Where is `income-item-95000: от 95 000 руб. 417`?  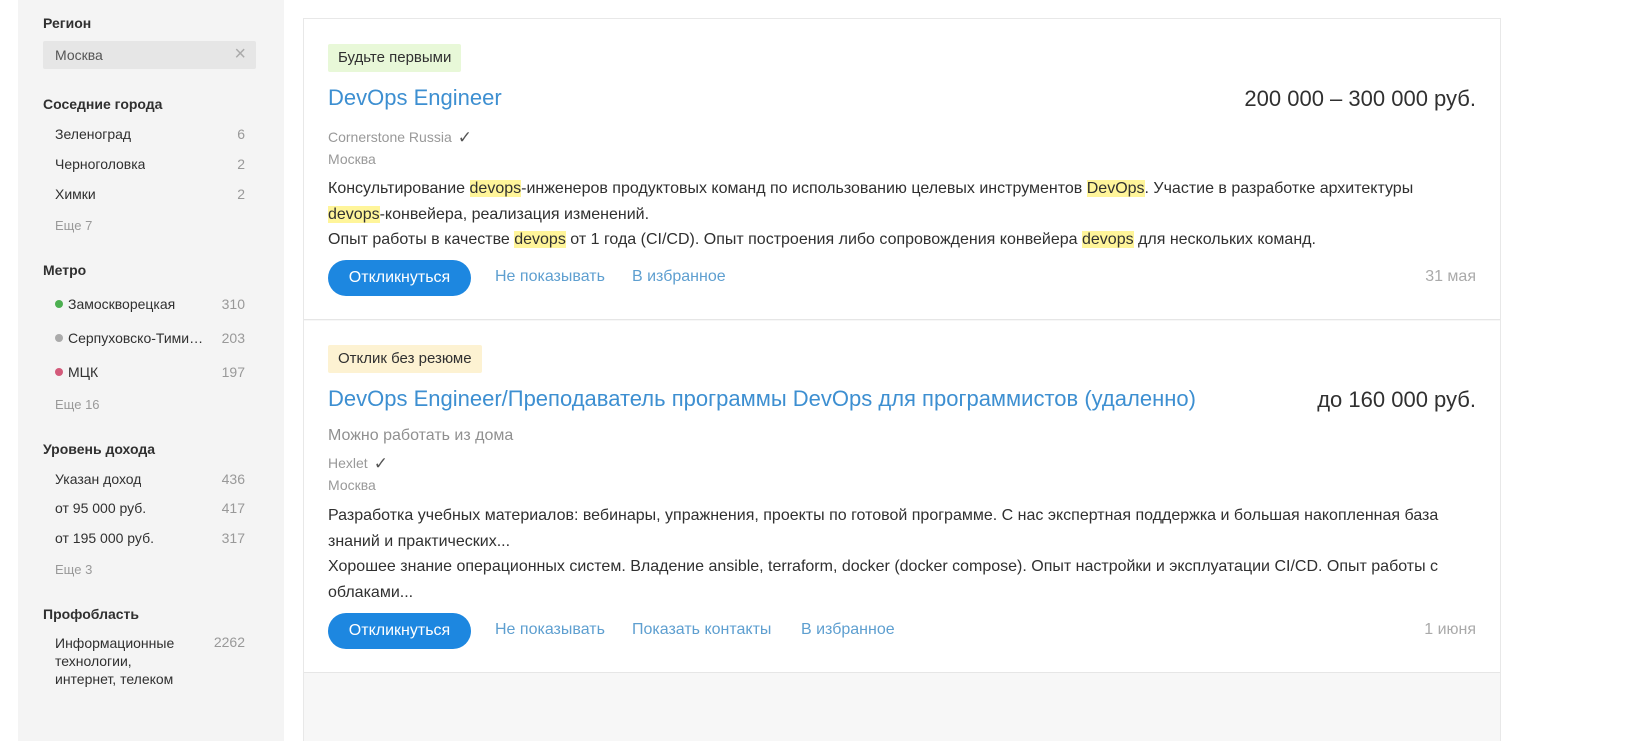 income-item-95000: от 95 000 руб. 417 is located at coordinates (150, 508).